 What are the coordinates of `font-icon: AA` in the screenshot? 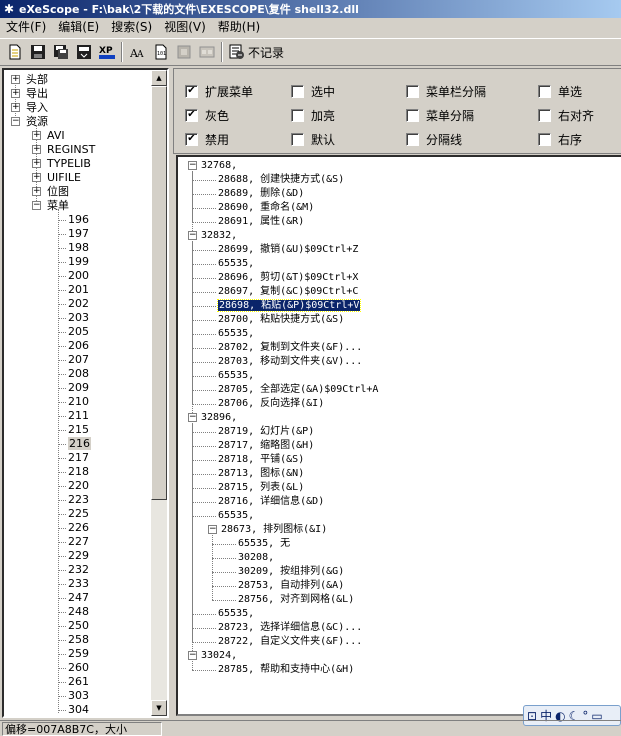 It's located at (137, 52).